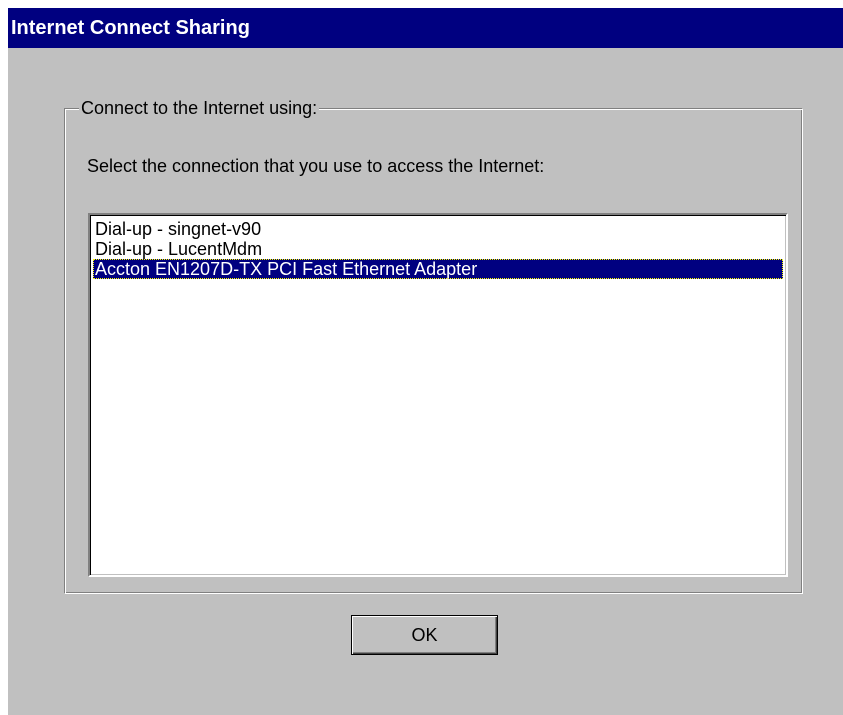 Image resolution: width=843 pixels, height=715 pixels. I want to click on list-item-lucentmdm: Dial-up - LucentMdm, so click(438, 249).